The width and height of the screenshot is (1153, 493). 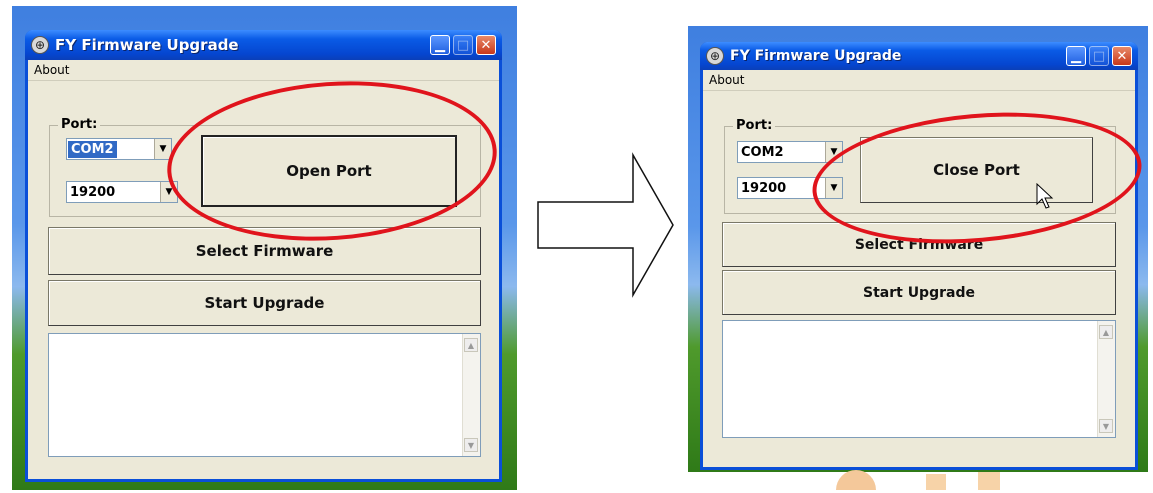 What do you see at coordinates (1045, 196) in the screenshot?
I see `mouse-pointer-icon` at bounding box center [1045, 196].